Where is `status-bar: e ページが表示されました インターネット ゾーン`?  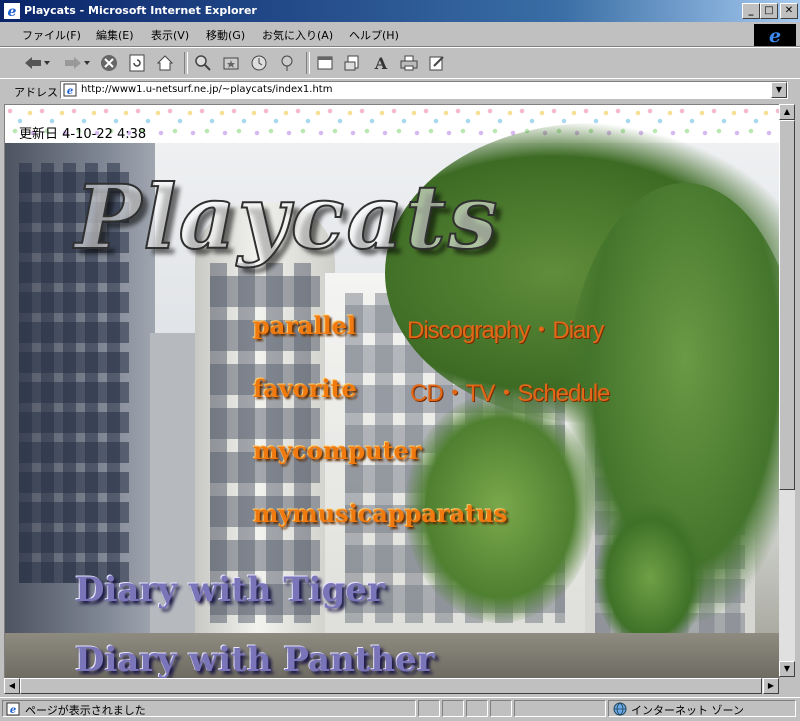 status-bar: e ページが表示されました インターネット ゾーン is located at coordinates (400, 709).